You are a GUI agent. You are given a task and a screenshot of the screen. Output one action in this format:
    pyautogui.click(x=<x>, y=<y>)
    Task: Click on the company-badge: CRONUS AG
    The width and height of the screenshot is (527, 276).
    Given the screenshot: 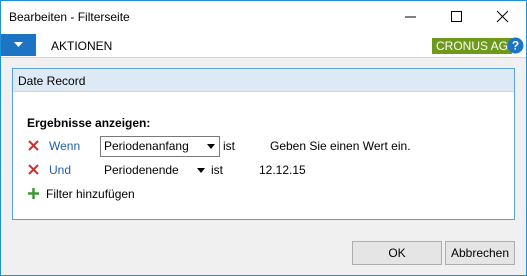 What is the action you would take?
    pyautogui.click(x=472, y=46)
    